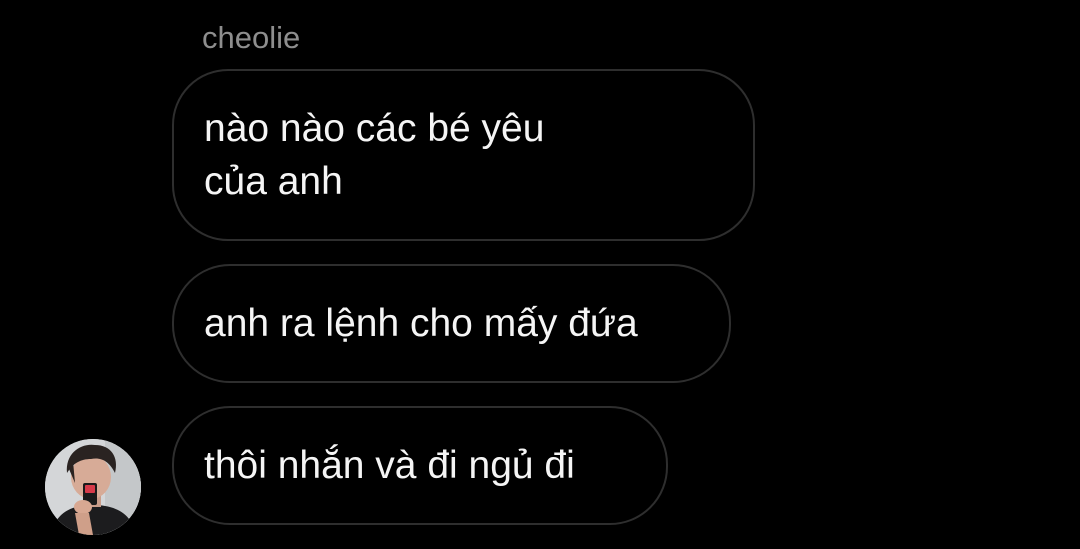 The height and width of the screenshot is (549, 1080). What do you see at coordinates (389, 465) in the screenshot?
I see `message-text: thôi nhắn và đi ngủ đi` at bounding box center [389, 465].